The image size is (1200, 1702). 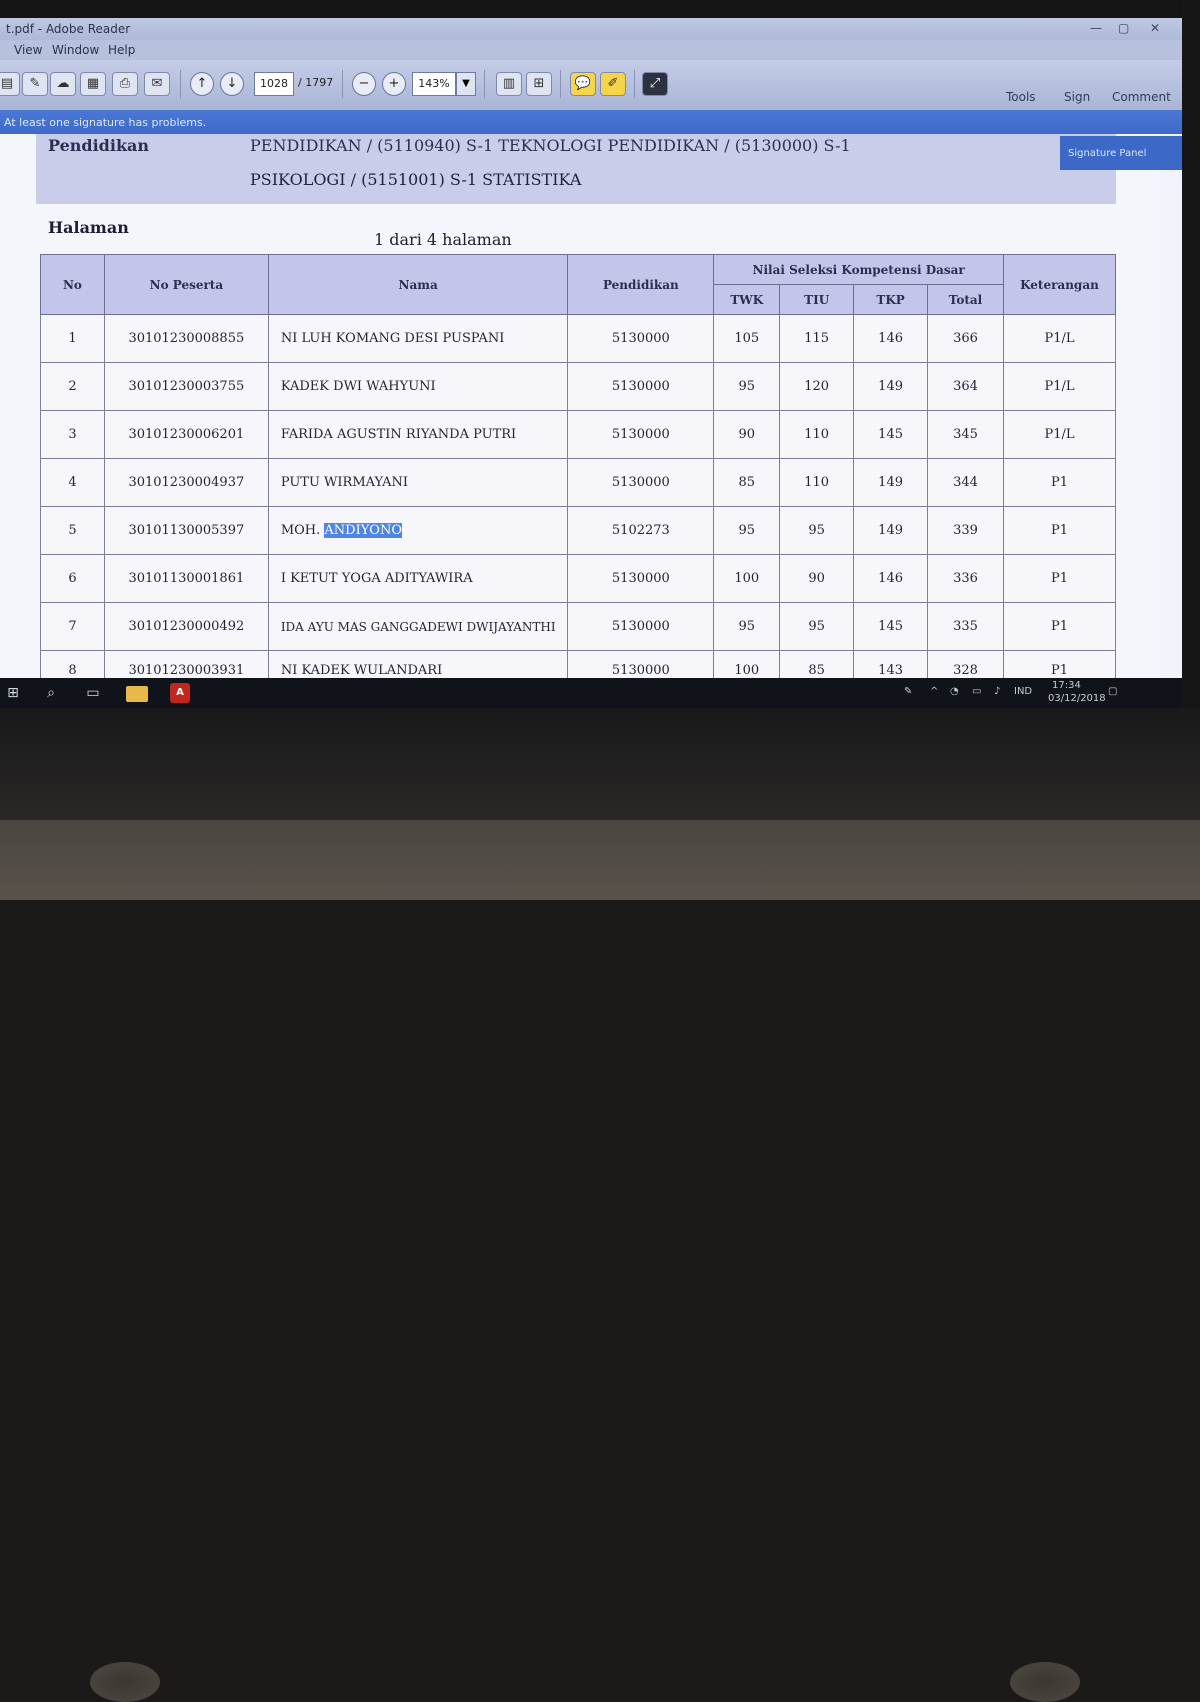 What do you see at coordinates (908, 691) in the screenshot?
I see `pen-icon: ✎` at bounding box center [908, 691].